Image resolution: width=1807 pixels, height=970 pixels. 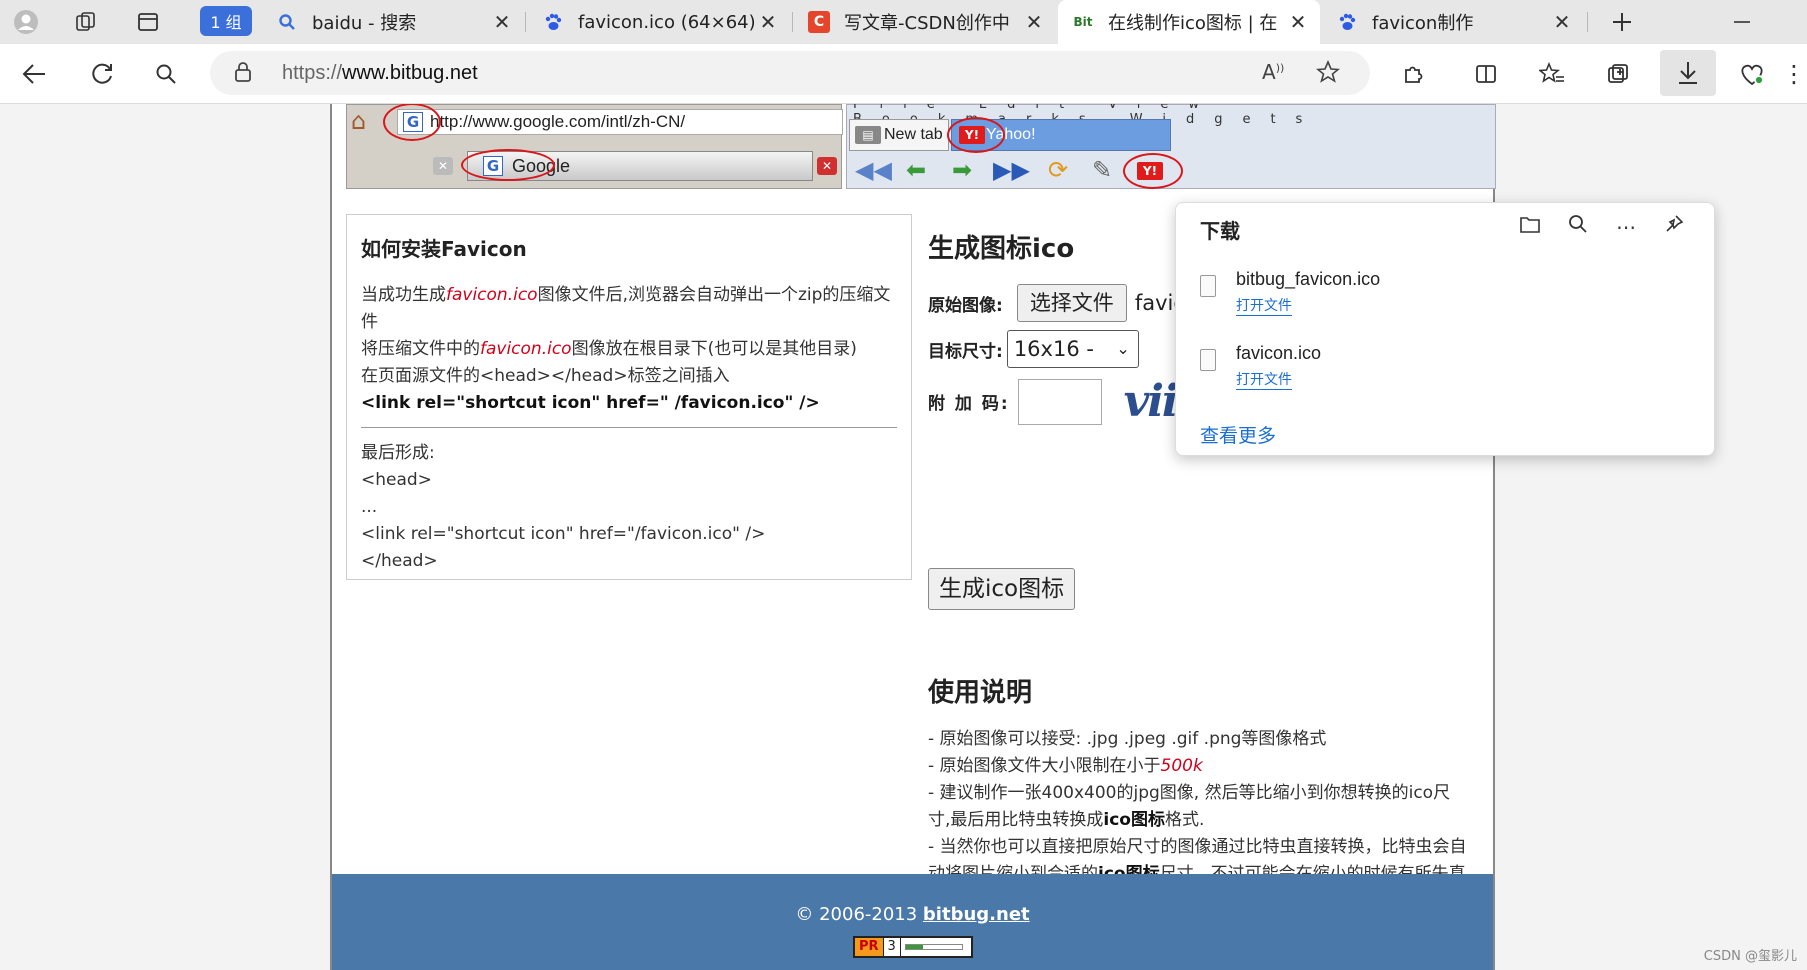 I want to click on page-icon: ▤, so click(x=868, y=135).